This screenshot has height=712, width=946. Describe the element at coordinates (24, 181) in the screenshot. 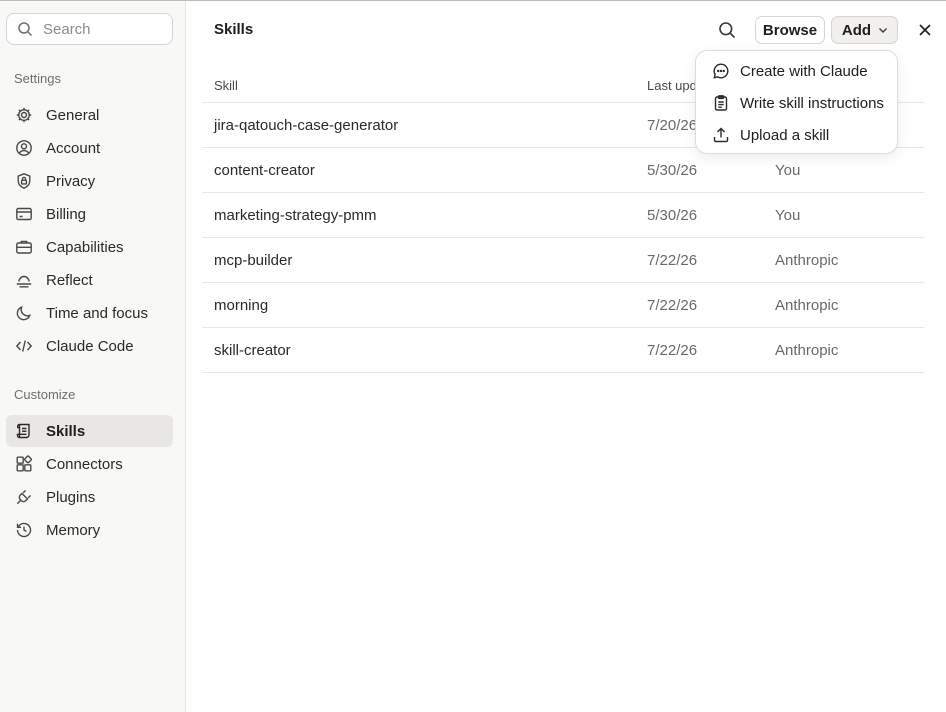

I see `shield-lock-icon` at that location.